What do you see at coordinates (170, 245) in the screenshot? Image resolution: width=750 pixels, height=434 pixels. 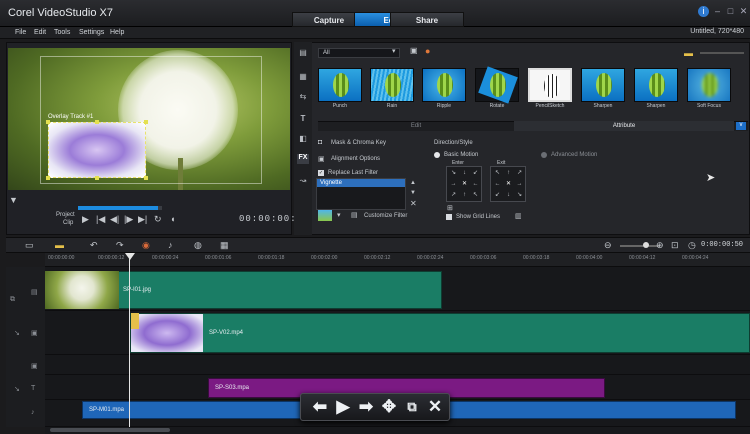 I see `sound-mixer-icon: ♪` at bounding box center [170, 245].